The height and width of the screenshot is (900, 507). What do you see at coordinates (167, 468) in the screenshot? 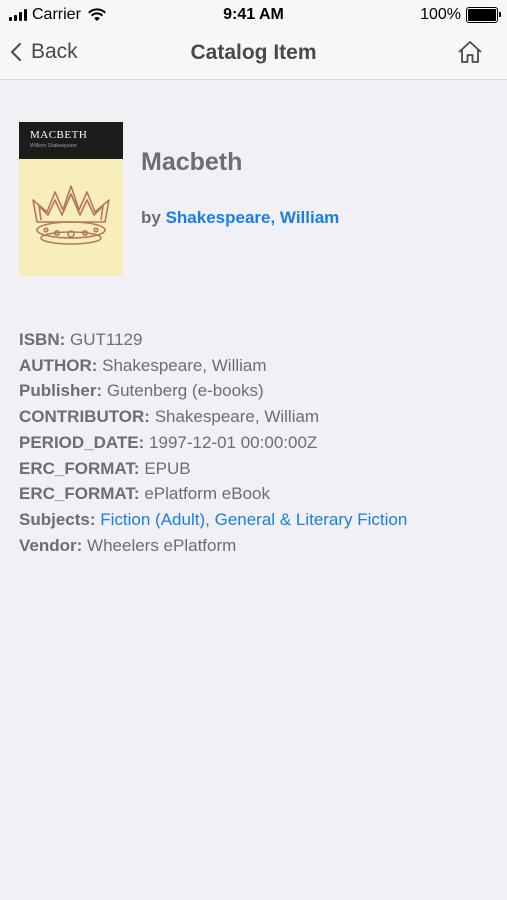
I see `detail-value: EPUB` at bounding box center [167, 468].